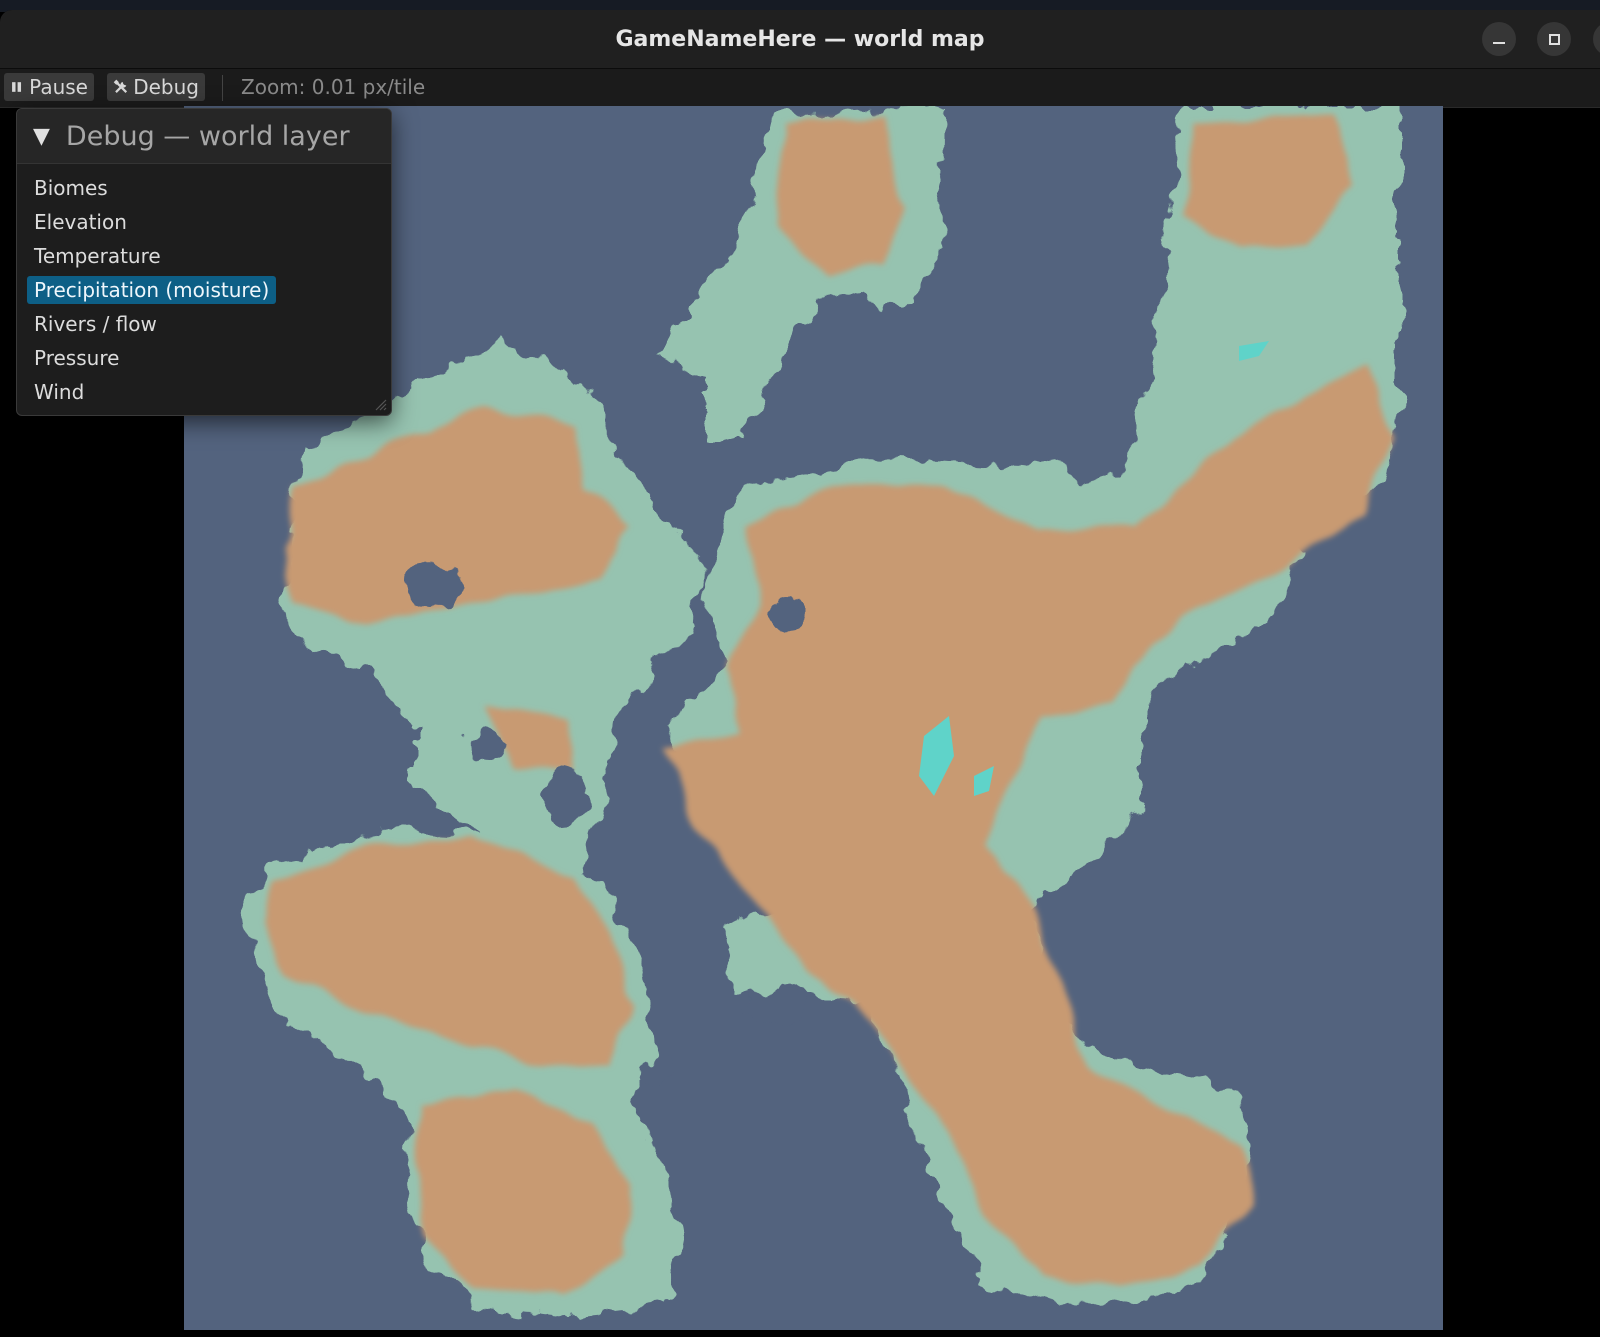 The width and height of the screenshot is (1600, 1337). Describe the element at coordinates (800, 88) in the screenshot. I see `toolbar: Pause Debug Zoom: 0.01 px/tile` at that location.